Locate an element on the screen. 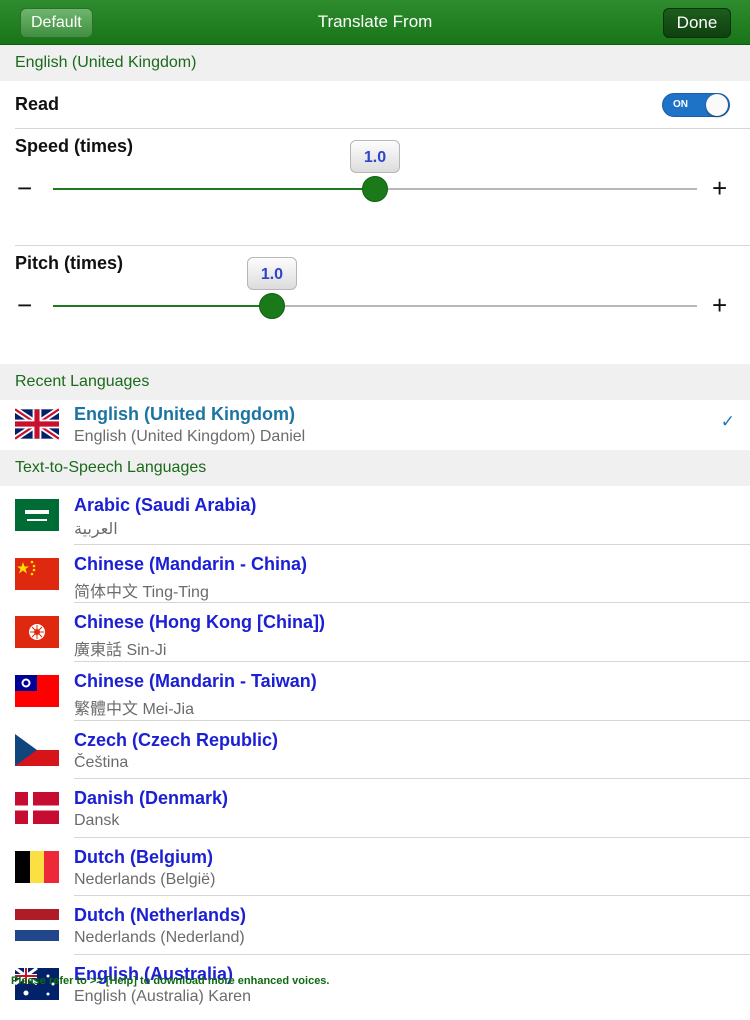 The width and height of the screenshot is (750, 1020). language-name: Chinese (Mandarin - China) is located at coordinates (191, 564).